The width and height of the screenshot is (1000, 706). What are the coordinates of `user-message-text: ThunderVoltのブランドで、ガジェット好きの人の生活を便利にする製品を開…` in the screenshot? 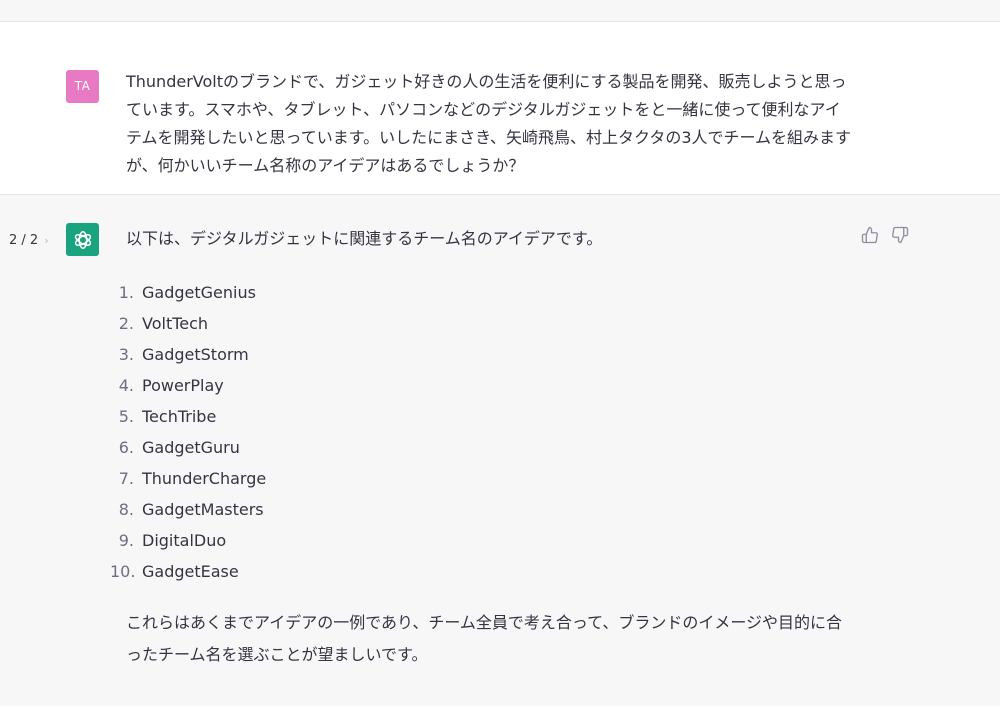 It's located at (489, 123).